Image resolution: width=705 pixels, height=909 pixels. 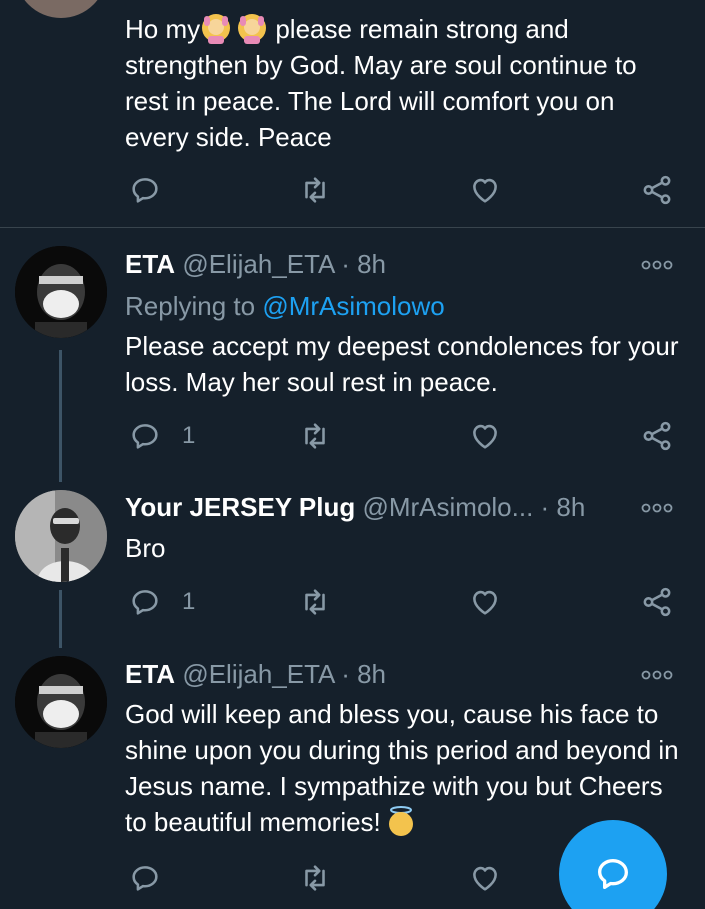 I want to click on replying-to: Replying to @MrAsimolowo, so click(x=285, y=306).